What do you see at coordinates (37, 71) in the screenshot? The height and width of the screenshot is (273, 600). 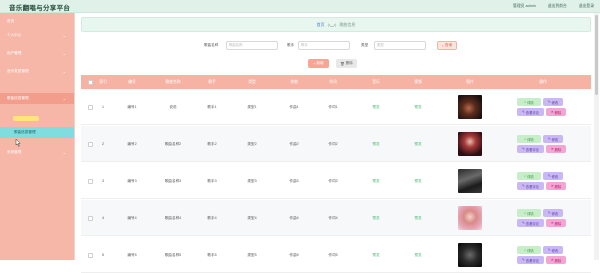 I see `sidebar-item-music-types: 音乐类型管理 ⌄` at bounding box center [37, 71].